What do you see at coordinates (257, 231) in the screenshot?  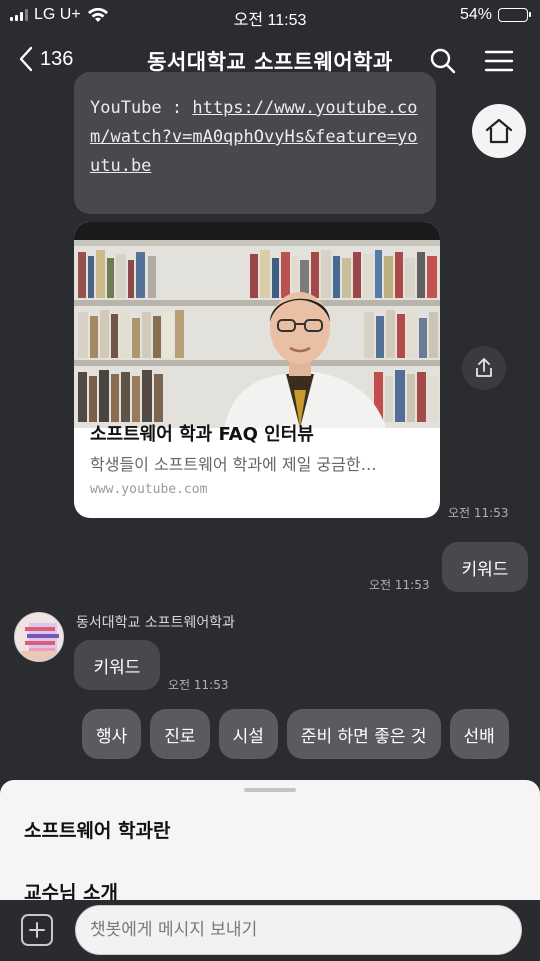 I see `card-top-bar` at bounding box center [257, 231].